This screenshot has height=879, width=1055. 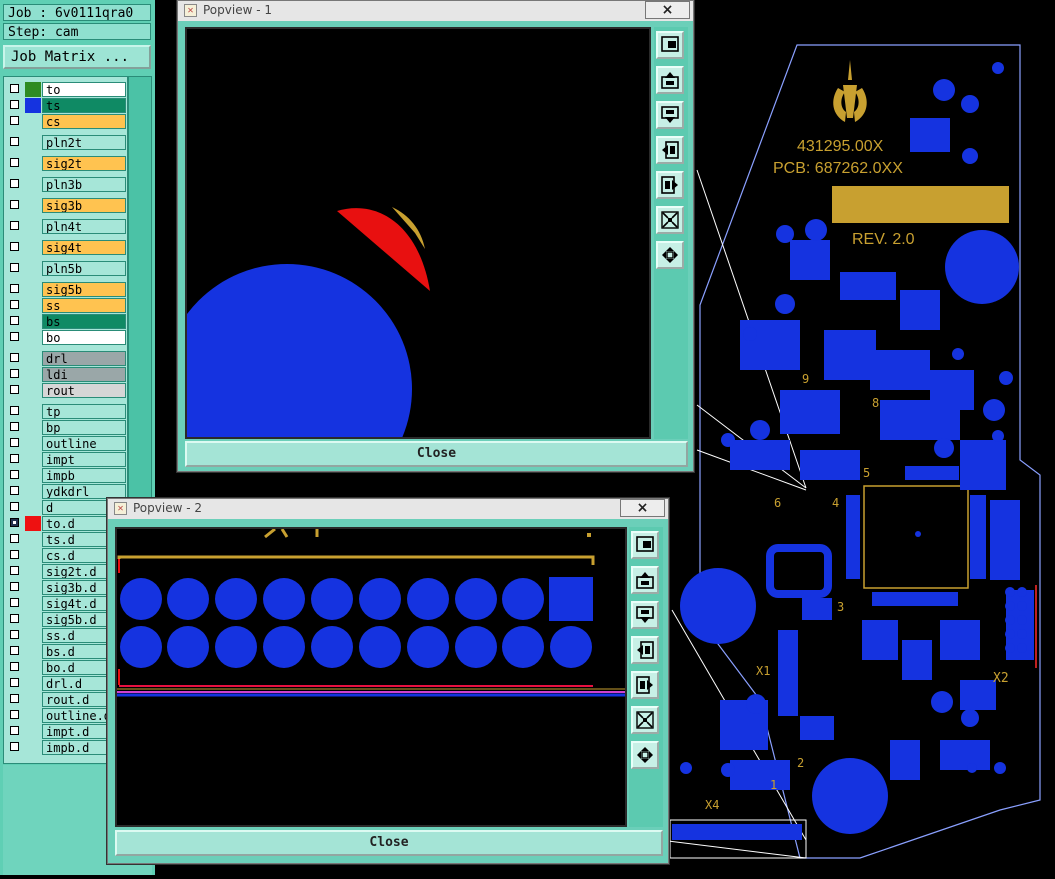 I want to click on layer-name: sig3b, so click(x=84, y=205).